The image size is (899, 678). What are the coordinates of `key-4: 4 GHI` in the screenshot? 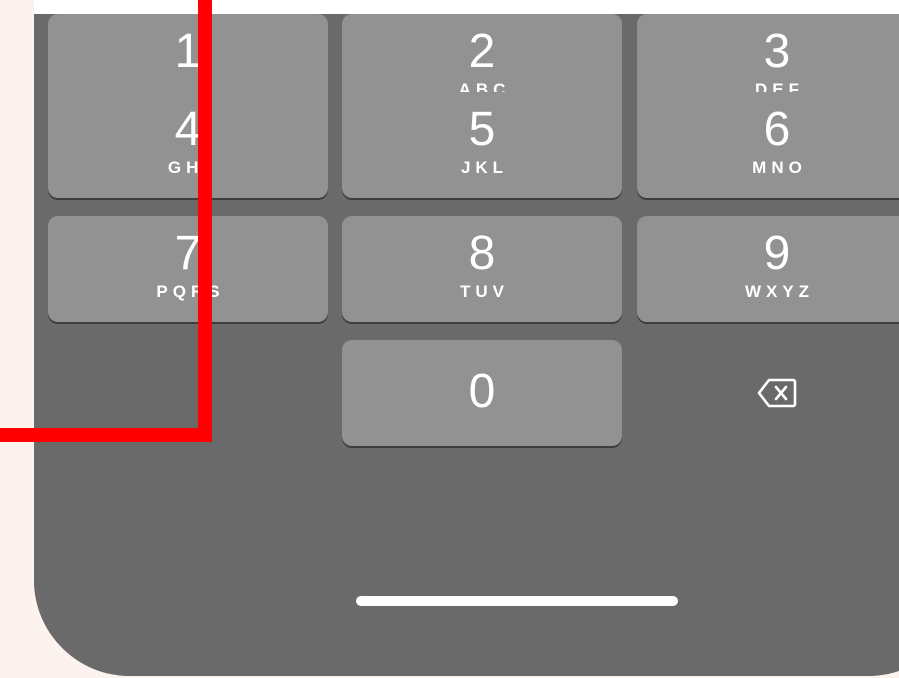 It's located at (188, 145).